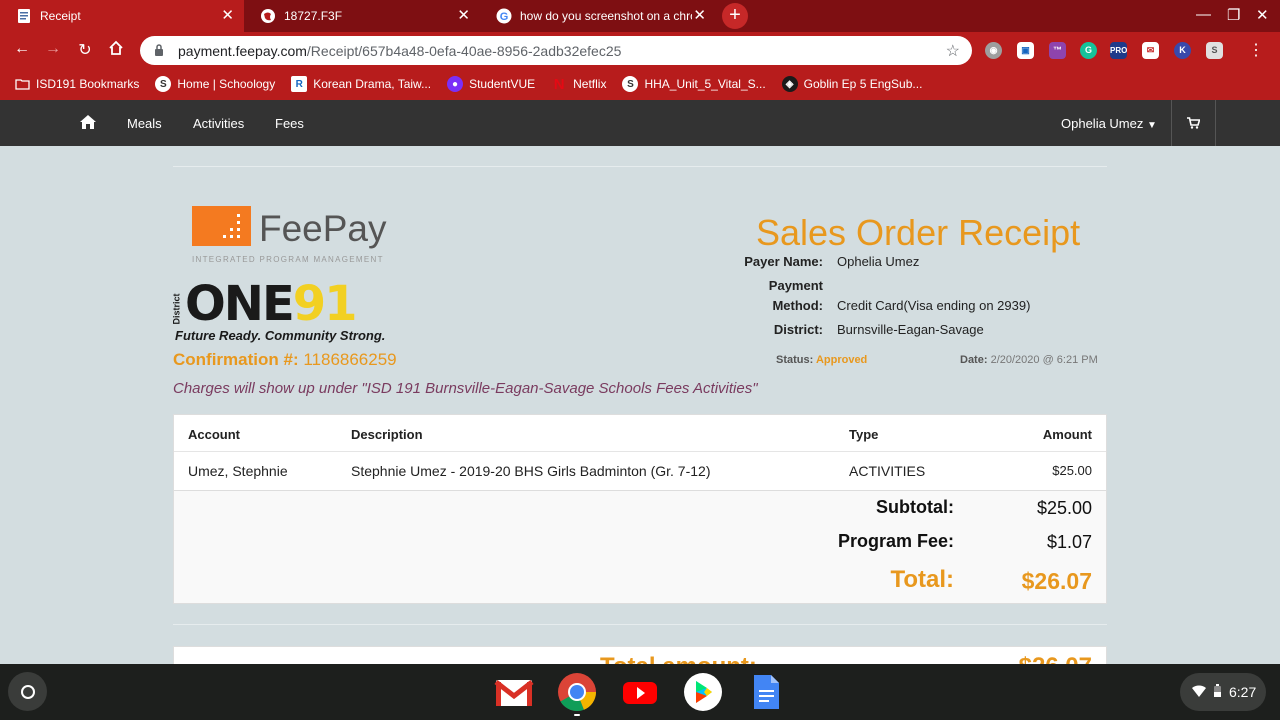 This screenshot has height=720, width=1280. I want to click on google-icon: G, so click(504, 16).